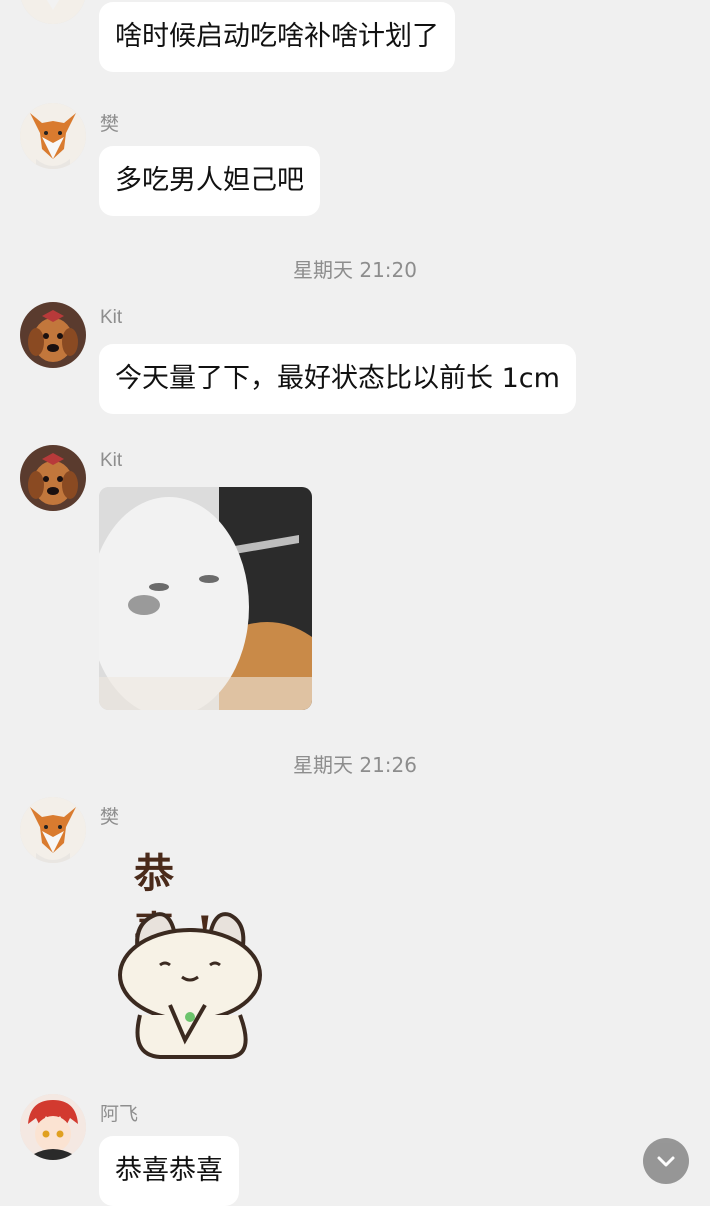  I want to click on anime-avatar, so click(53, 1127).